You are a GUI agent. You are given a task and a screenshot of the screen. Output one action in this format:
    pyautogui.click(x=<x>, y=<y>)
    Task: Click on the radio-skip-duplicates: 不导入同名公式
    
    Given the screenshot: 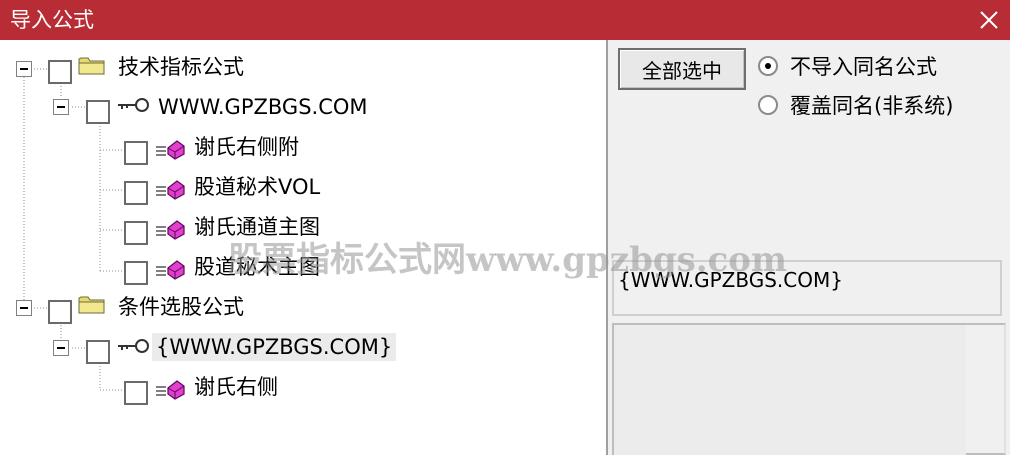 What is the action you would take?
    pyautogui.click(x=847, y=66)
    